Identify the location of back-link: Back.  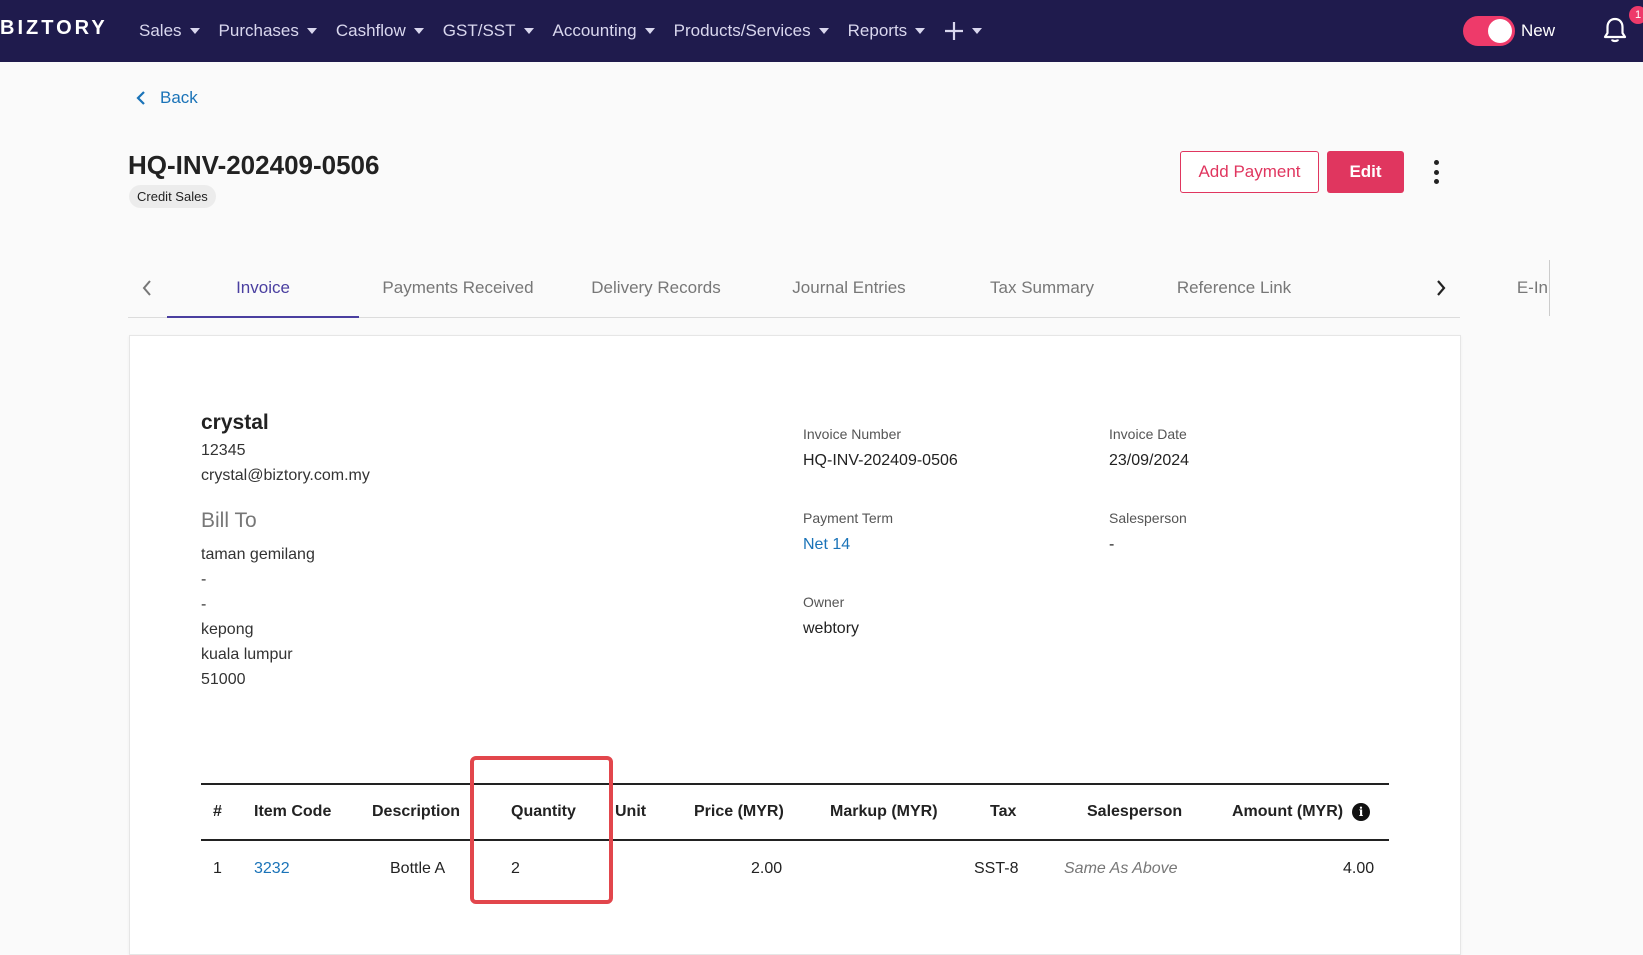
(167, 98).